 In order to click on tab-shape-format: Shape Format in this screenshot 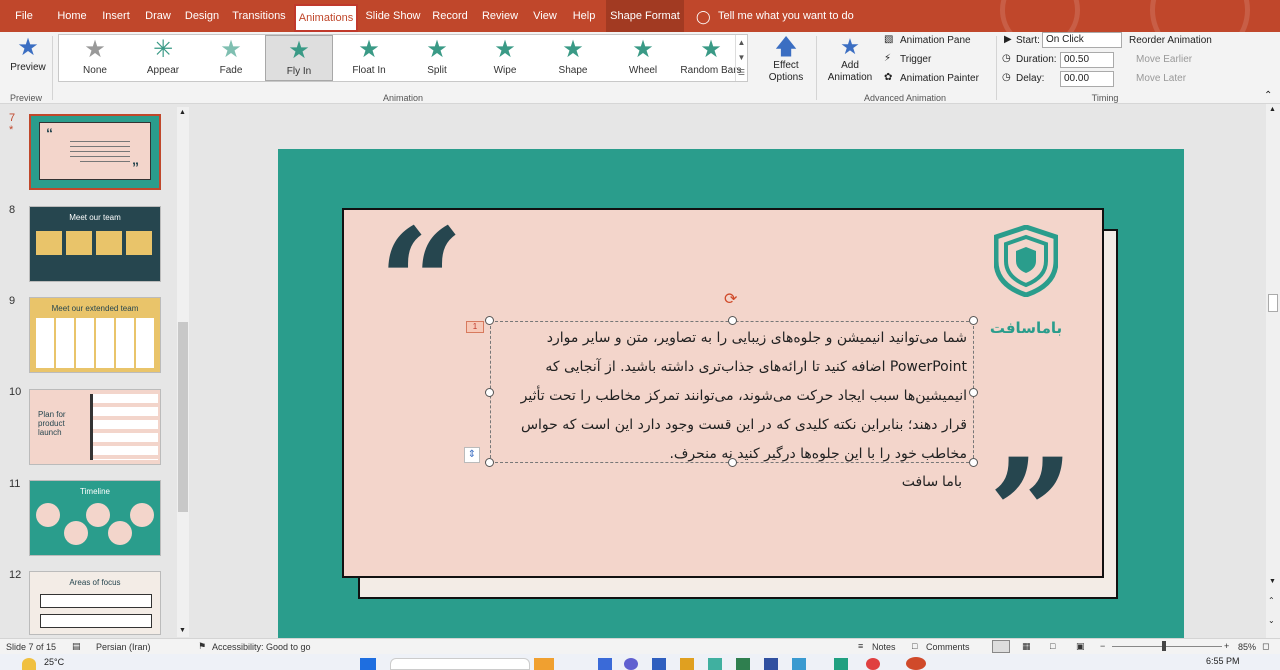, I will do `click(645, 16)`.